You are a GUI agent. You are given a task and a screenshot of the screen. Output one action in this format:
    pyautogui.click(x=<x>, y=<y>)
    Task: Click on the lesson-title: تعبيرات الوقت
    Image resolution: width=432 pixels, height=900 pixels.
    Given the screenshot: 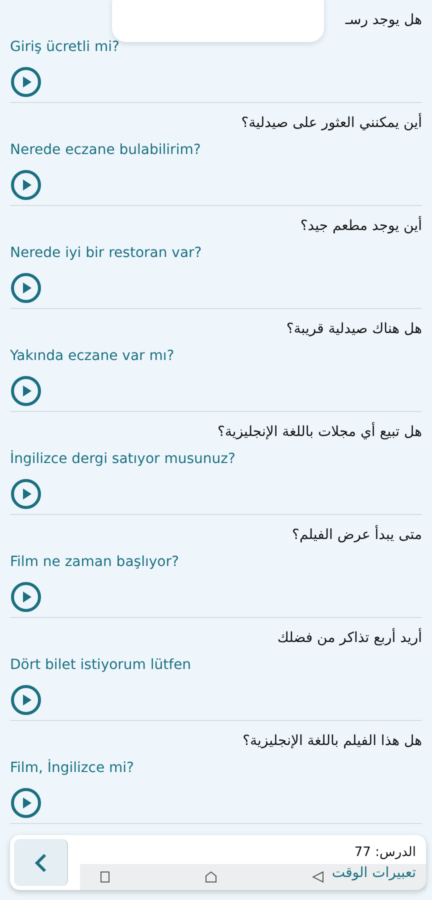 What is the action you would take?
    pyautogui.click(x=374, y=873)
    